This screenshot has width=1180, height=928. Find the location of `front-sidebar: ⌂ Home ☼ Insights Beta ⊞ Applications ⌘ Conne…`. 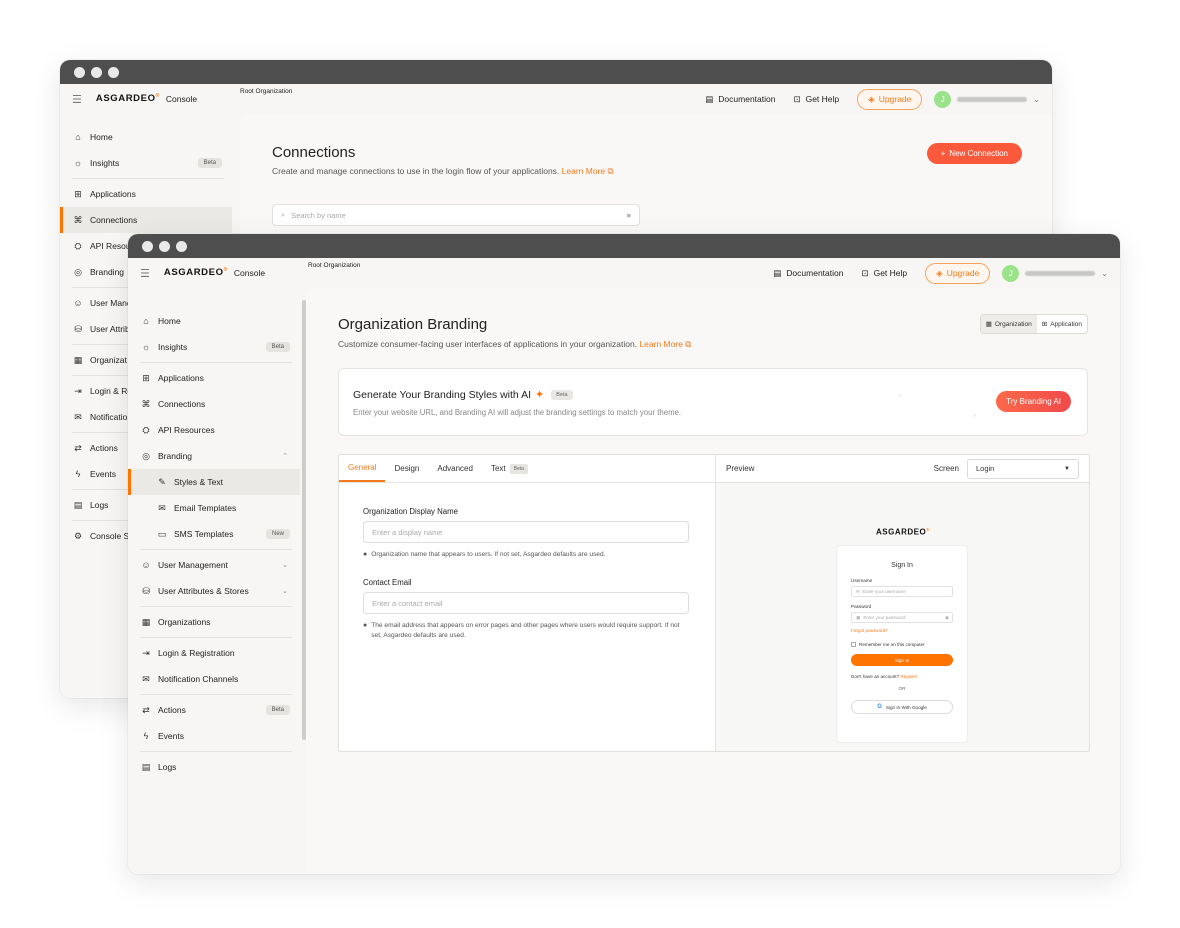

front-sidebar: ⌂ Home ☼ Insights Beta ⊞ Applications ⌘ Conne… is located at coordinates (214, 581).